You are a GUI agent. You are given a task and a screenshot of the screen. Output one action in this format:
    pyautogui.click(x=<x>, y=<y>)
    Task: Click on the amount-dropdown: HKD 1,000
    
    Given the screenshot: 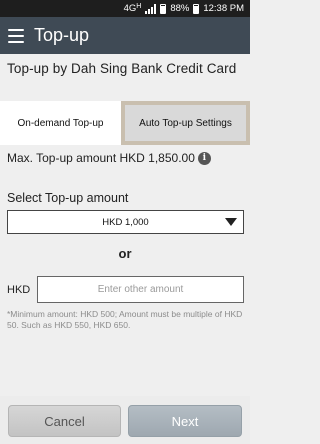 What is the action you would take?
    pyautogui.click(x=125, y=222)
    